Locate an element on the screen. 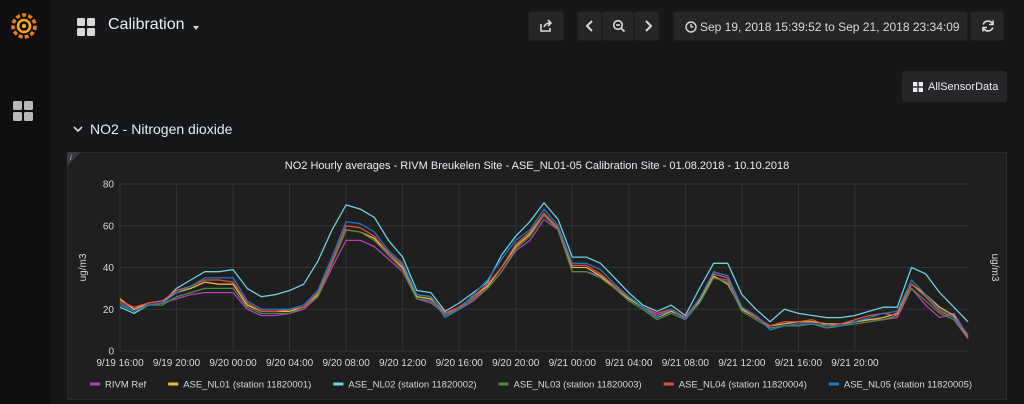 The image size is (1024, 404). y-tick-label: 40 is located at coordinates (109, 268).